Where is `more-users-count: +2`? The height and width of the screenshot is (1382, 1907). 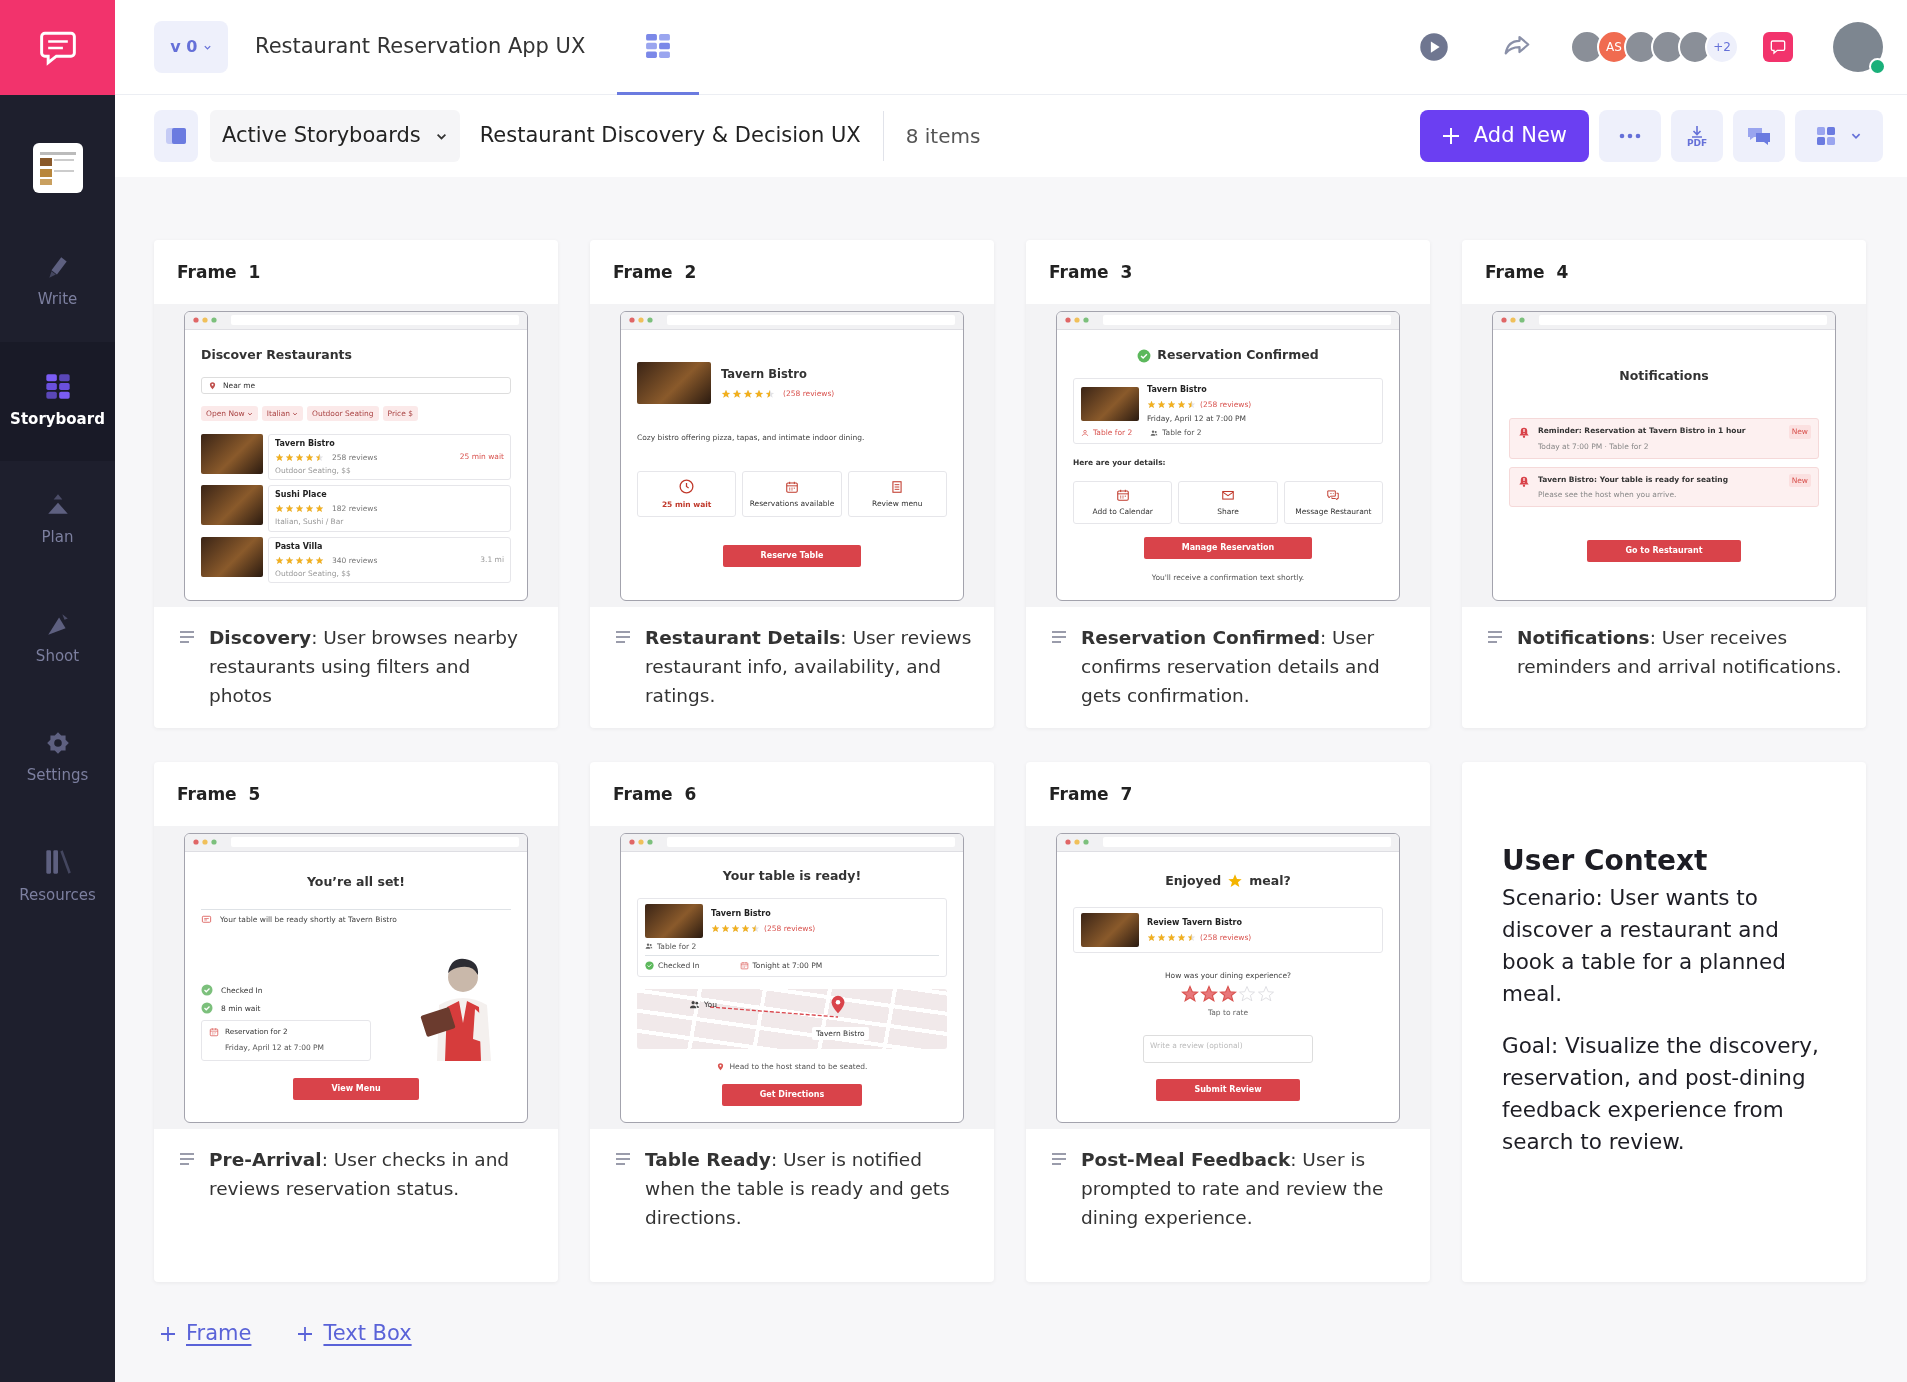 more-users-count: +2 is located at coordinates (1722, 47).